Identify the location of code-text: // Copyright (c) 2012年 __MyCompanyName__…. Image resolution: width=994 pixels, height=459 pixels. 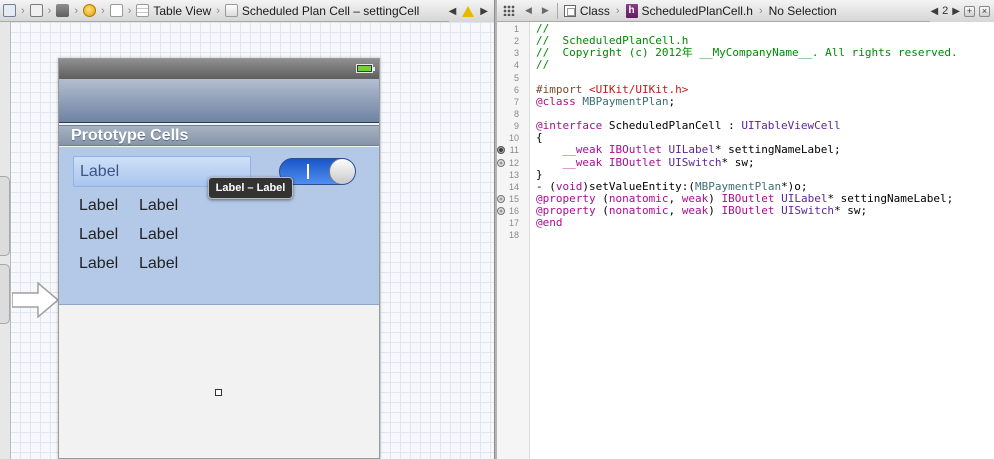
(747, 53).